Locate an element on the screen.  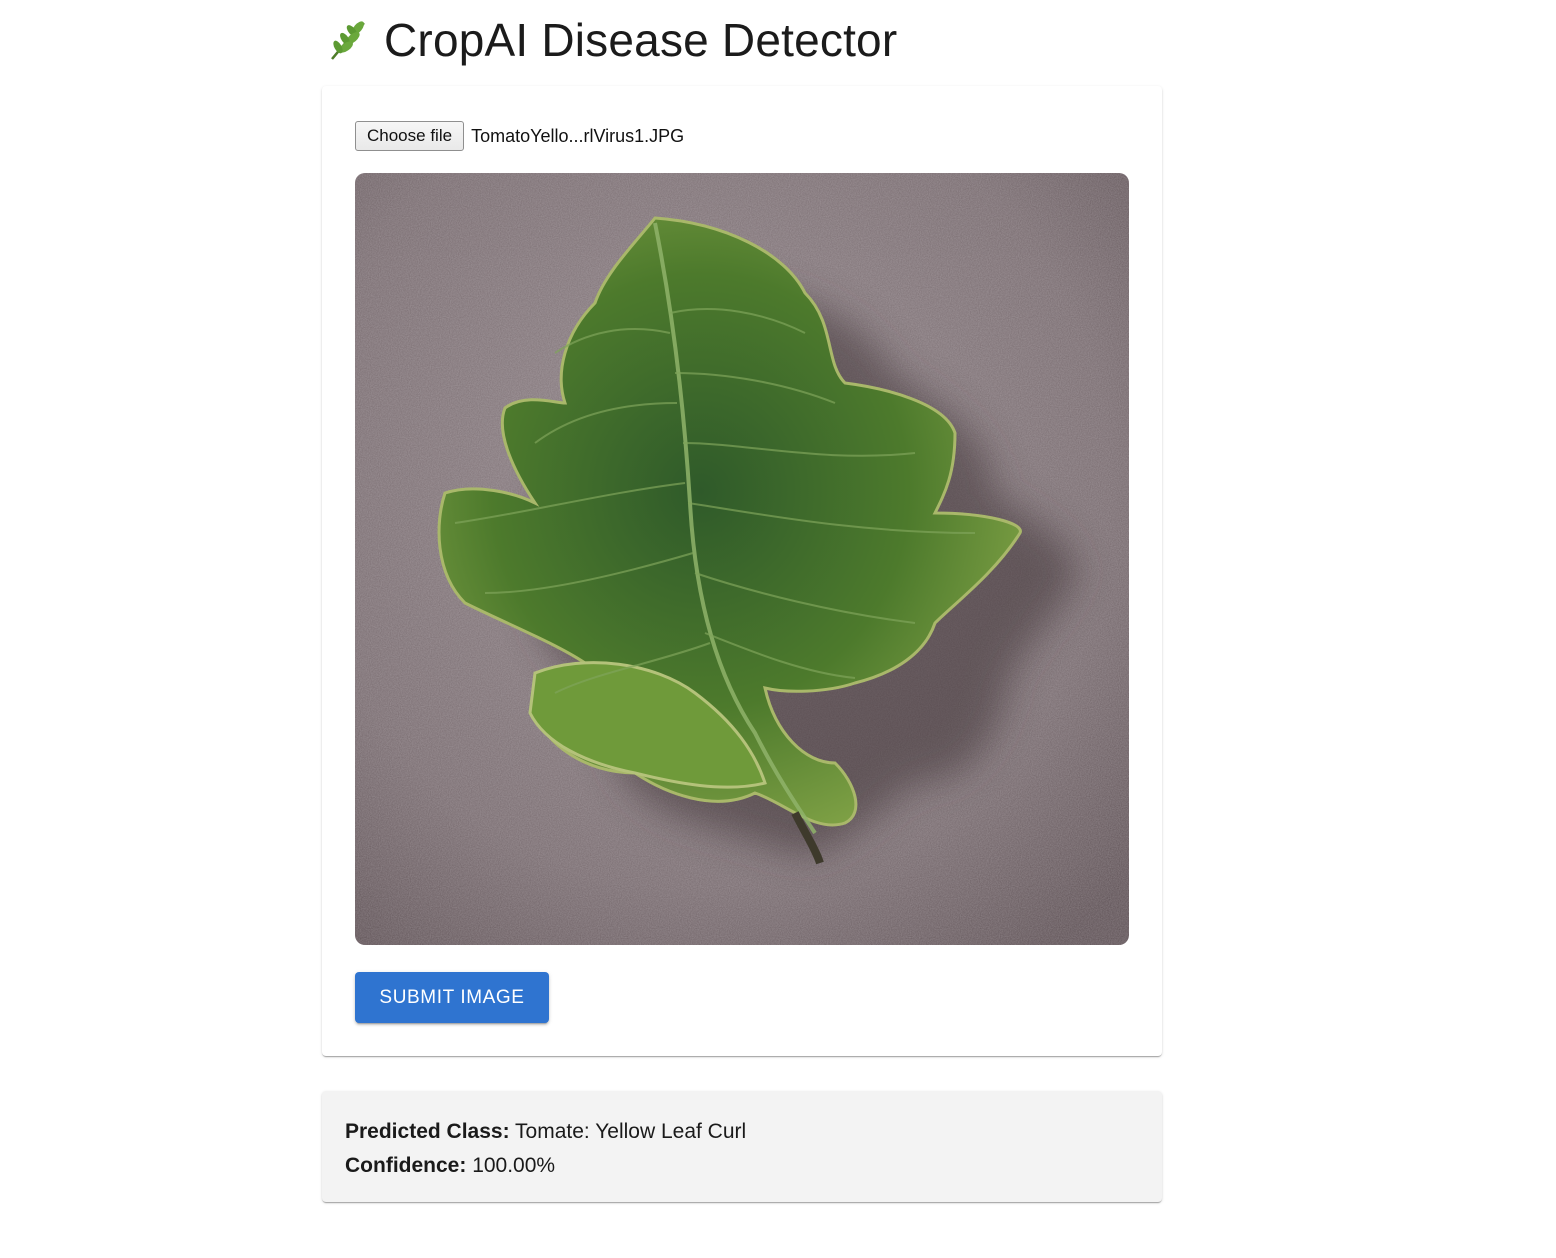
choose-file-button: Choose file is located at coordinates (410, 136).